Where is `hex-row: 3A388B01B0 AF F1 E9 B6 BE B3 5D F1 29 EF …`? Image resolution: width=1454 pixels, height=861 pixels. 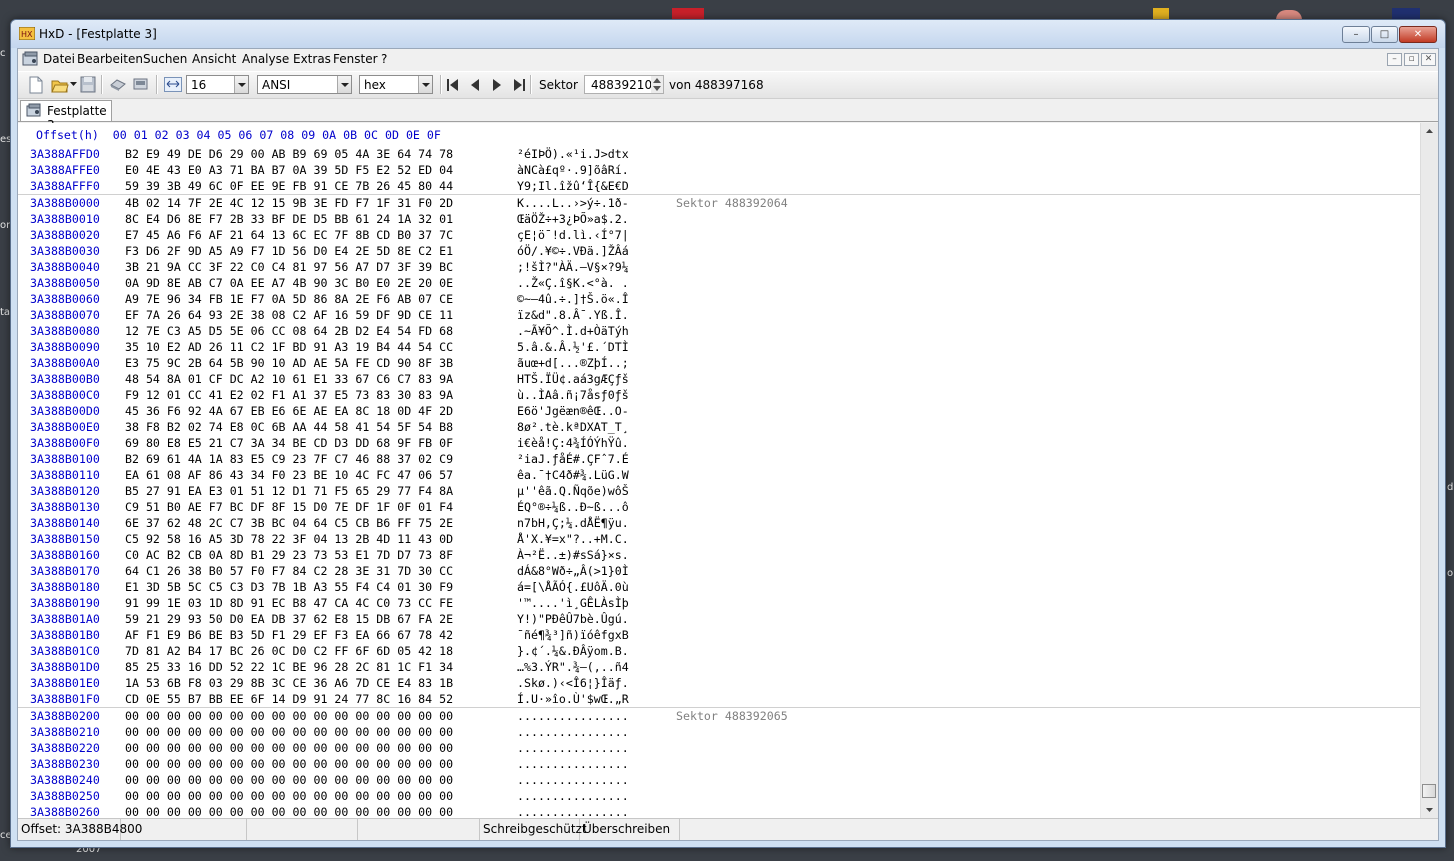
hex-row: 3A388B01B0 AF F1 E9 B6 BE B3 5D F1 29 EF … is located at coordinates (719, 635).